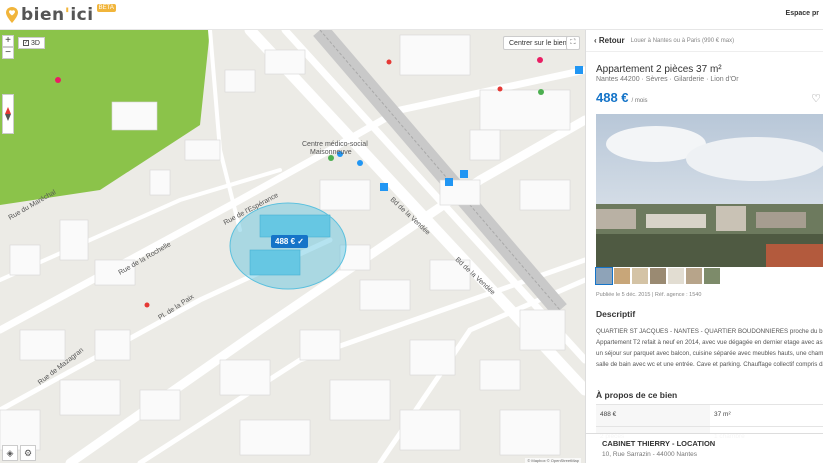 Image resolution: width=823 pixels, height=463 pixels. What do you see at coordinates (573, 43) in the screenshot?
I see `fullscreen-icon: ⛶` at bounding box center [573, 43].